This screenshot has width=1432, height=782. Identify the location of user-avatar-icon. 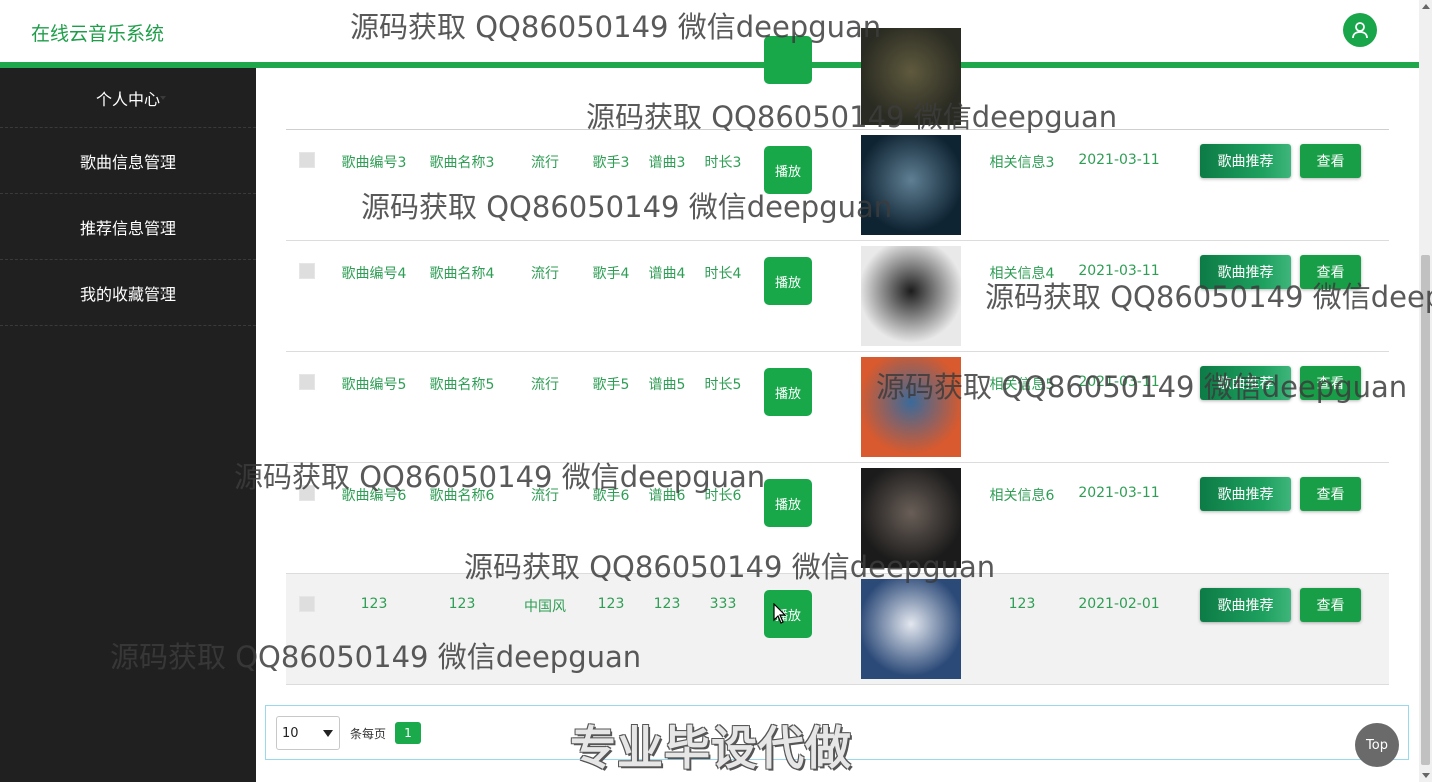
(1360, 30).